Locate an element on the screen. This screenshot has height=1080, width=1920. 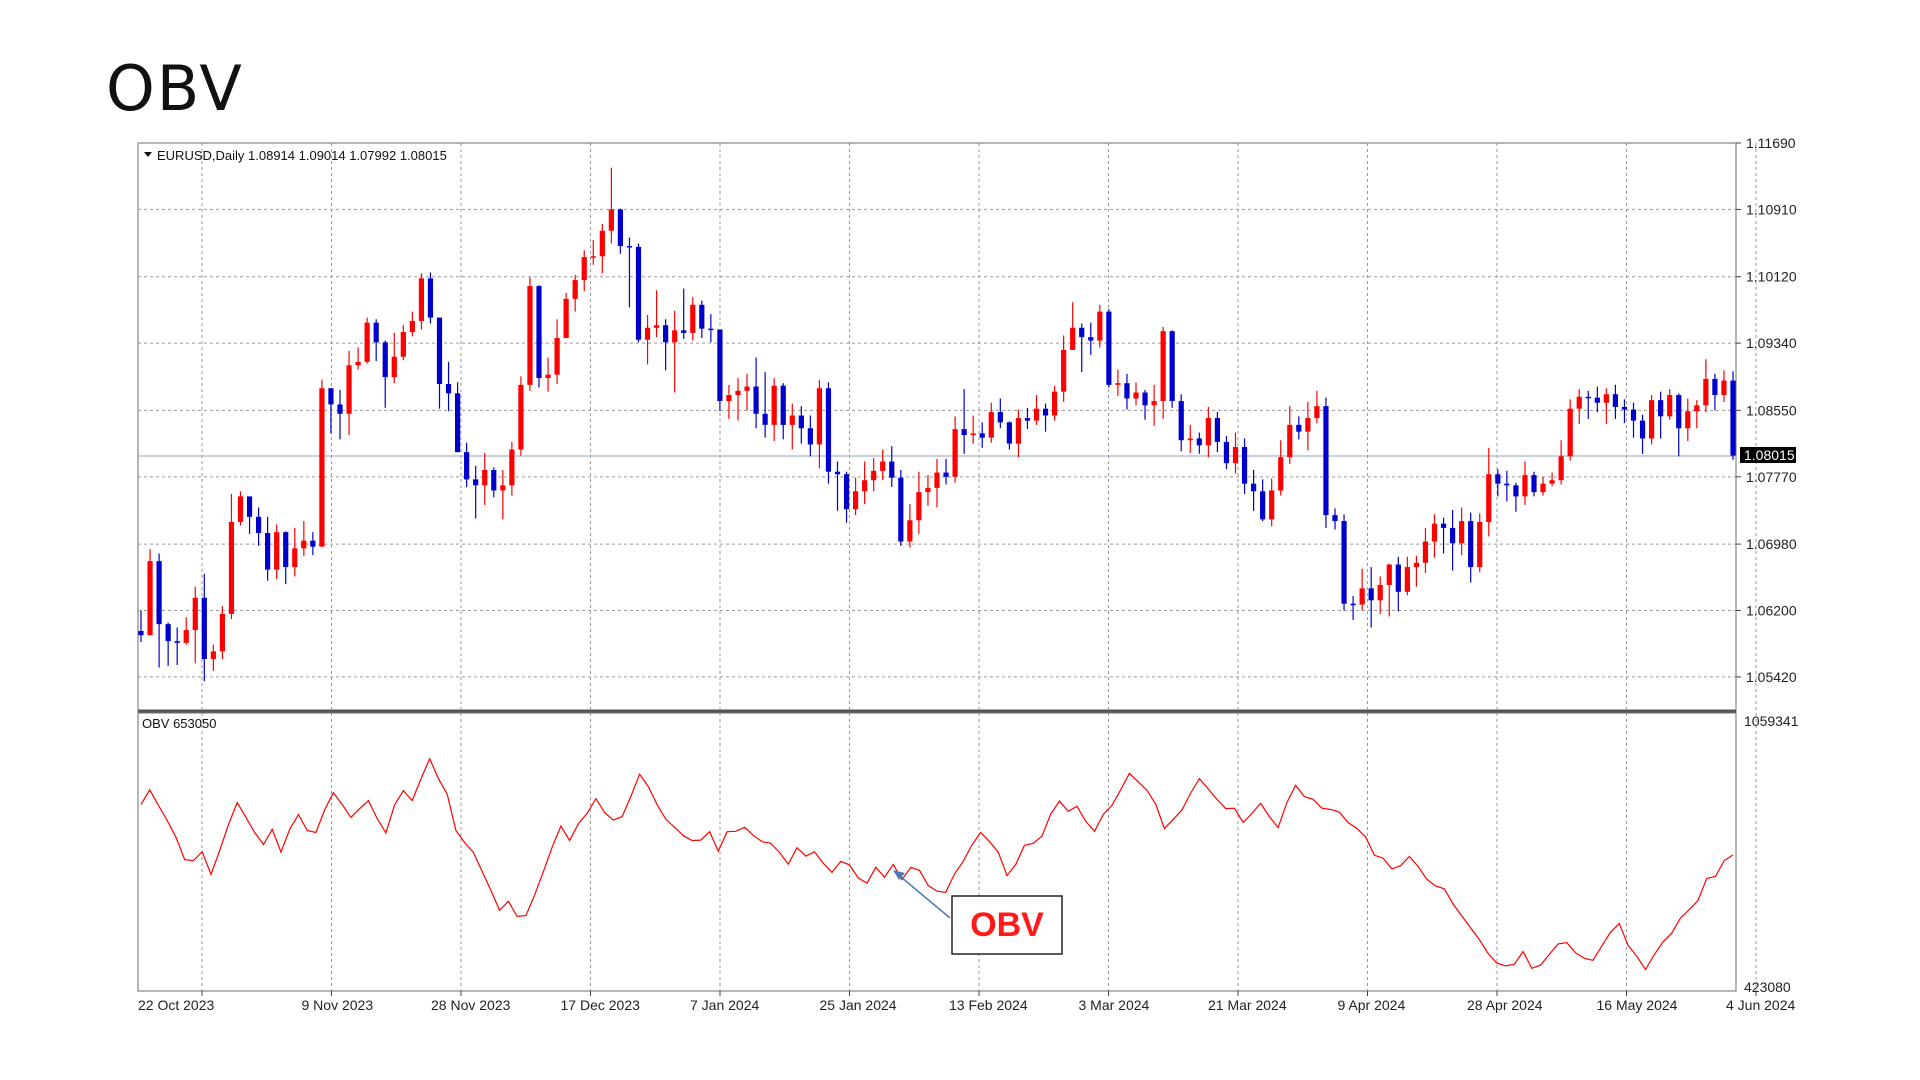
x-tick-label: 22 Oct 2023 is located at coordinates (176, 1005).